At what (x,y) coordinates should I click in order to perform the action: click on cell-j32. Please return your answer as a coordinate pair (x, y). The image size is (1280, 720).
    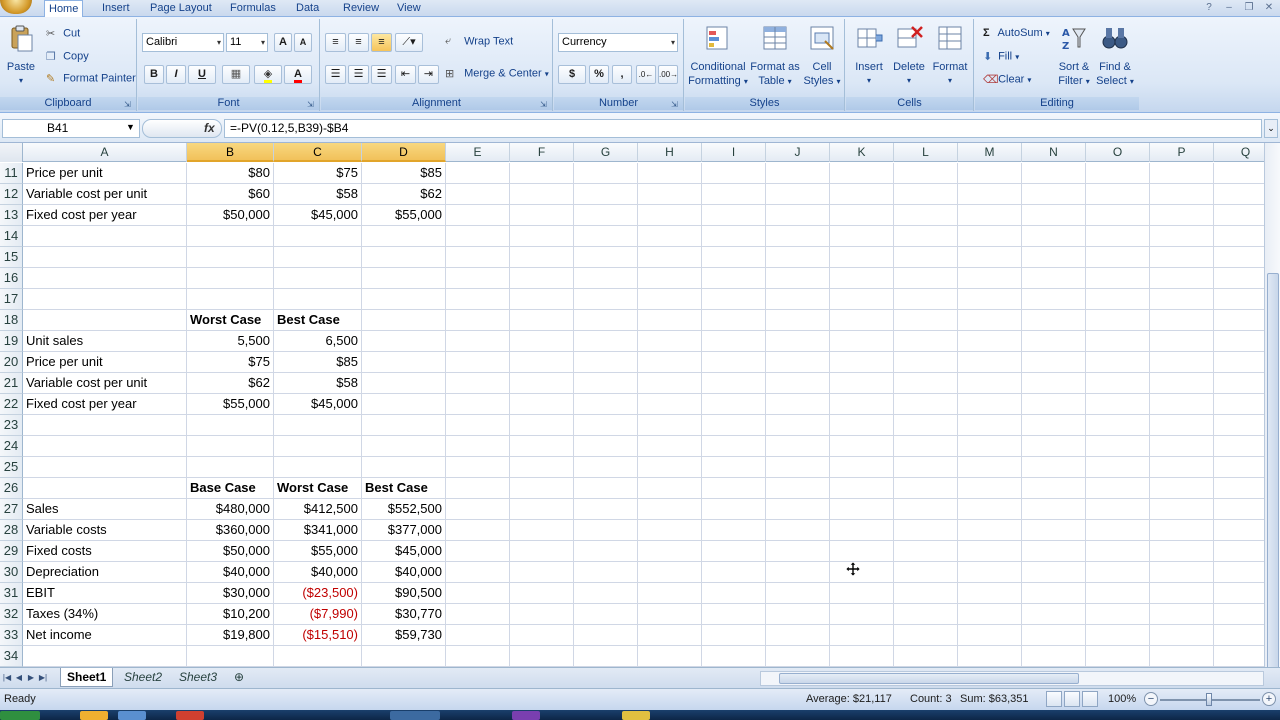
    Looking at the image, I should click on (798, 614).